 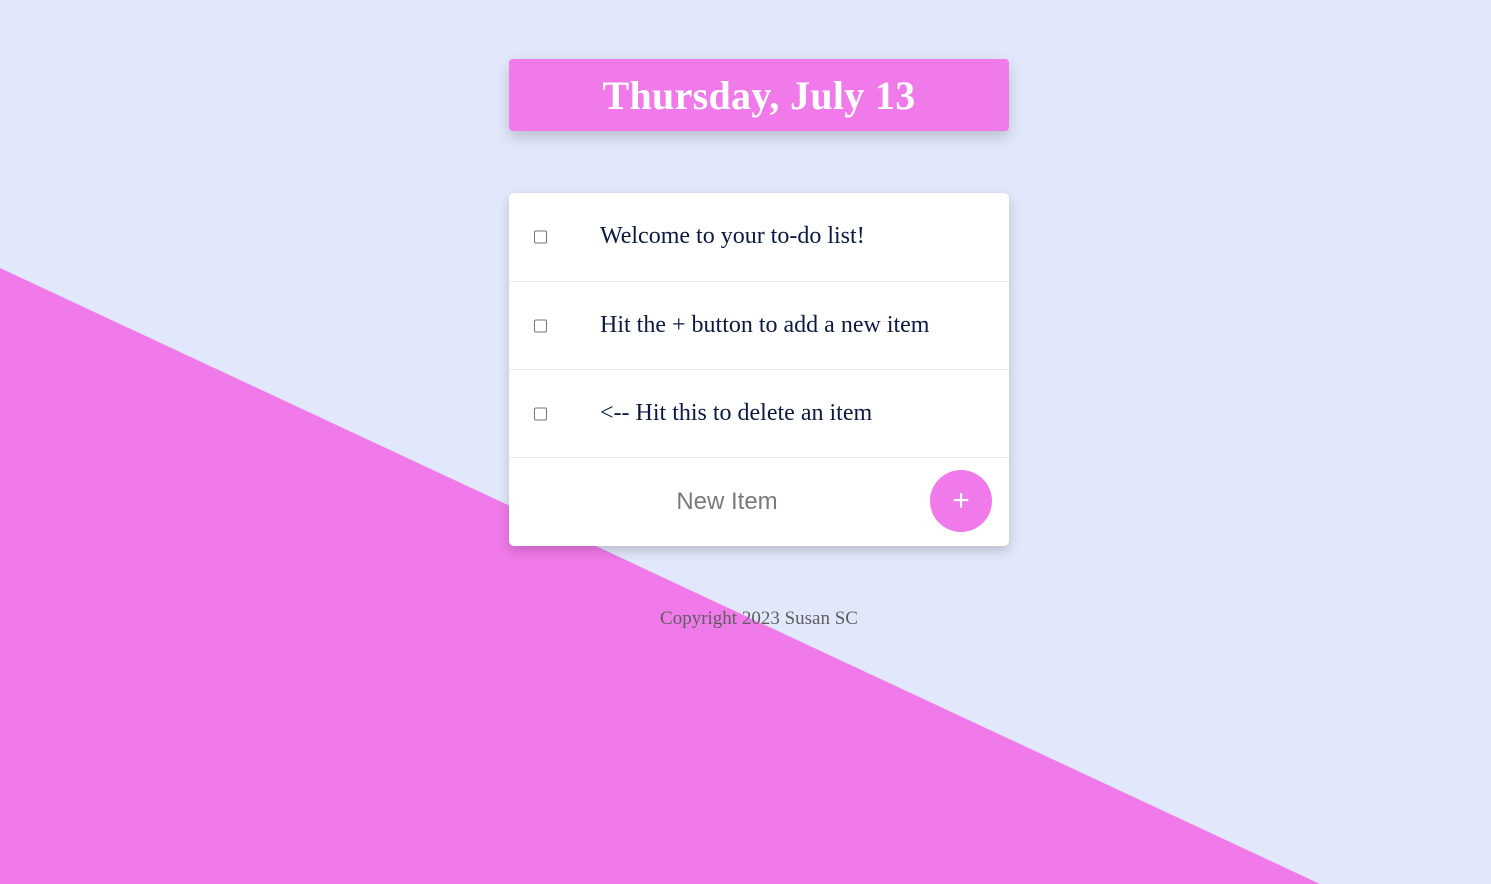 I want to click on page-title: Thursday, July 13, so click(x=759, y=95).